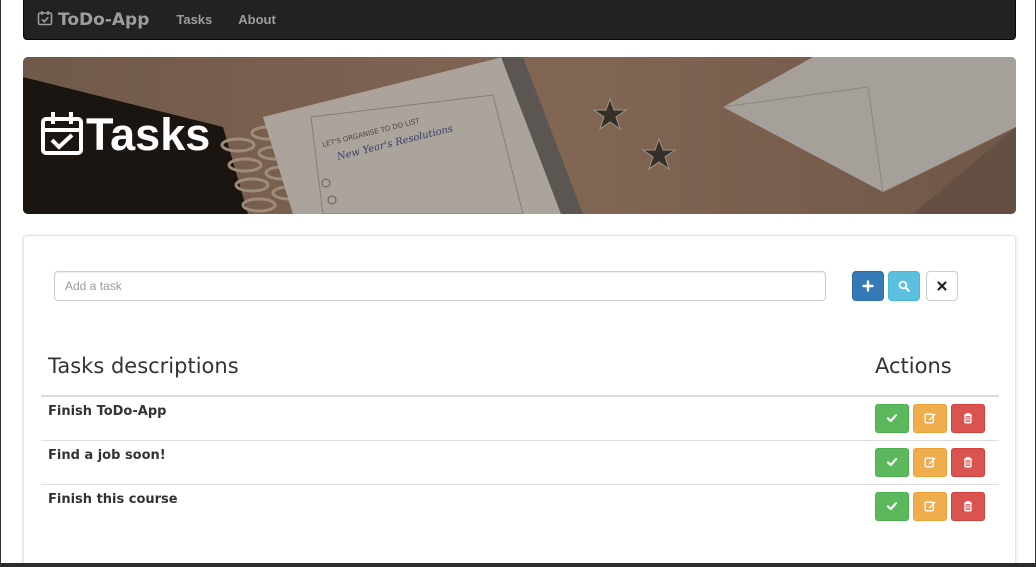 Image resolution: width=1036 pixels, height=567 pixels. I want to click on nav-link-tasks: Tasks, so click(194, 19).